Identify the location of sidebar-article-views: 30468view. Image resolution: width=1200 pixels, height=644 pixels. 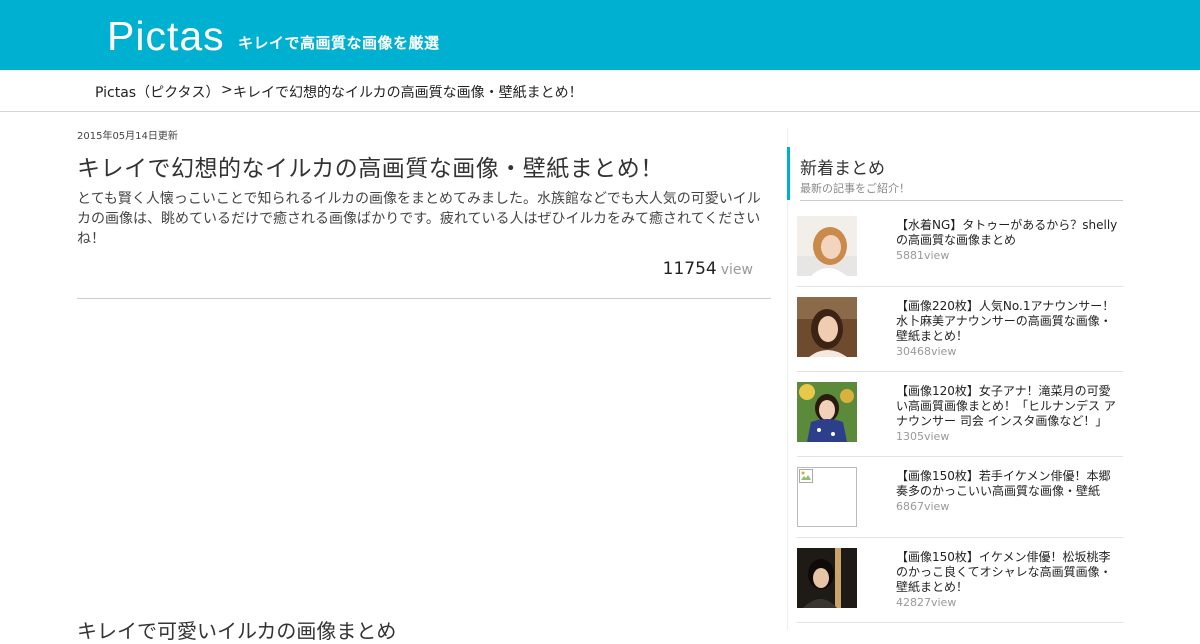
(926, 351).